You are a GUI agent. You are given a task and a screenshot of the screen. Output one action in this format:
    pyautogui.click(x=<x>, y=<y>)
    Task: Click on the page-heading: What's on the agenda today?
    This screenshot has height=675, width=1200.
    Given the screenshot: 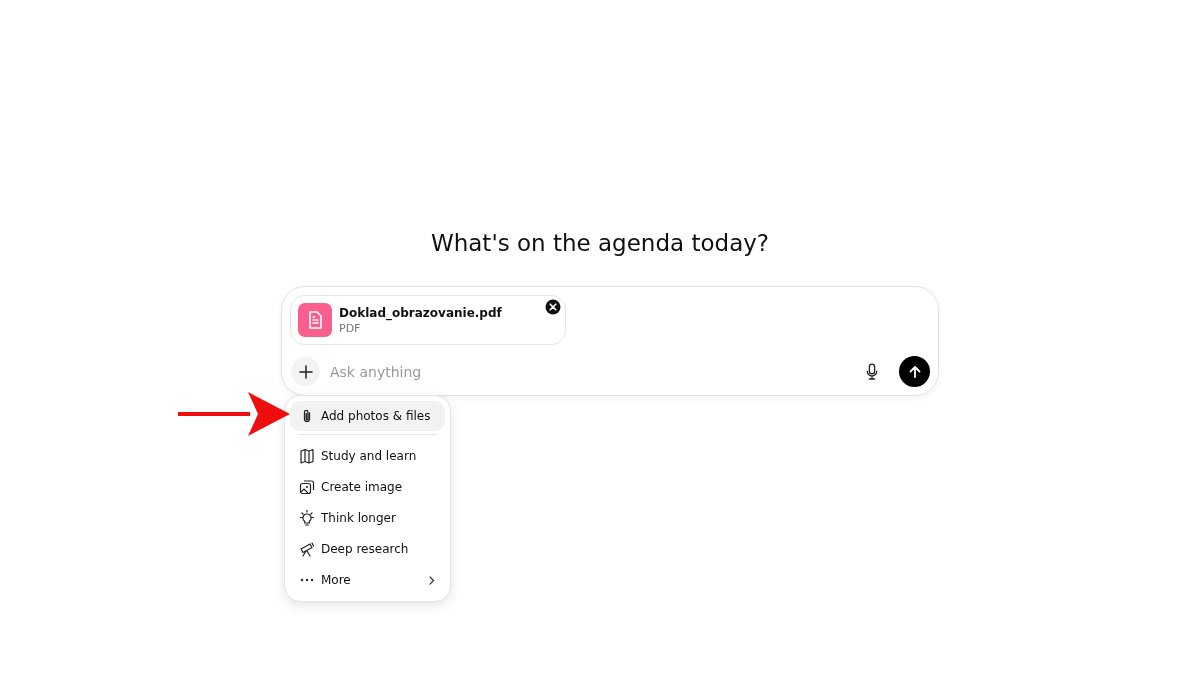 What is the action you would take?
    pyautogui.click(x=600, y=243)
    